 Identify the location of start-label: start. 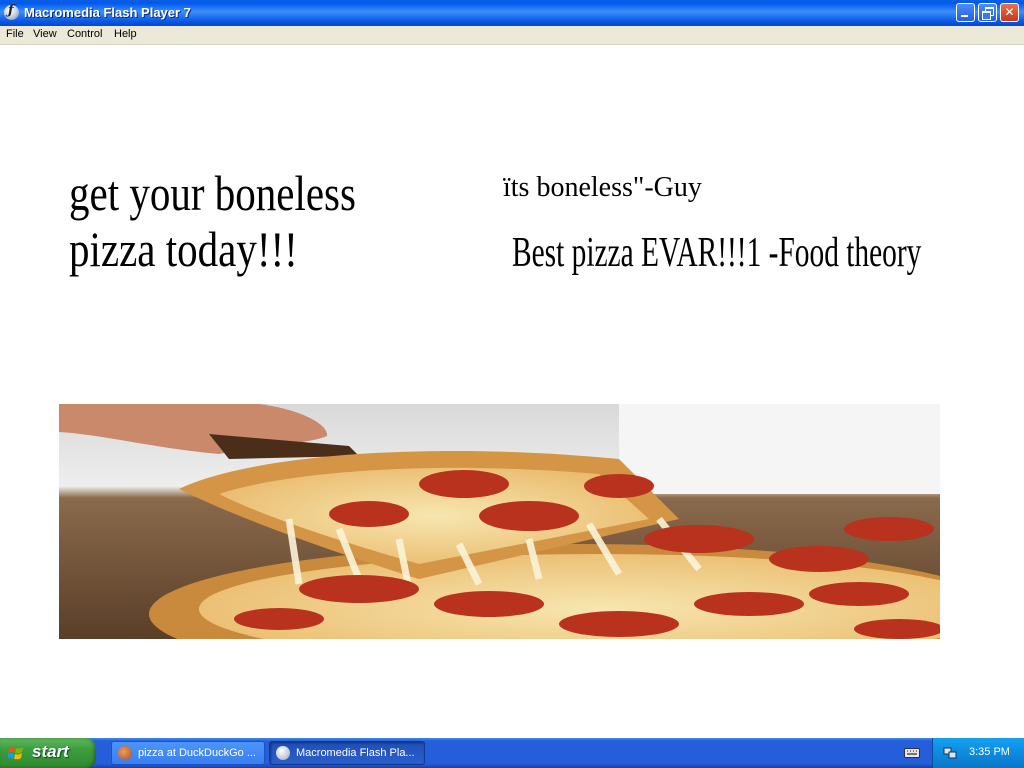
(50, 751).